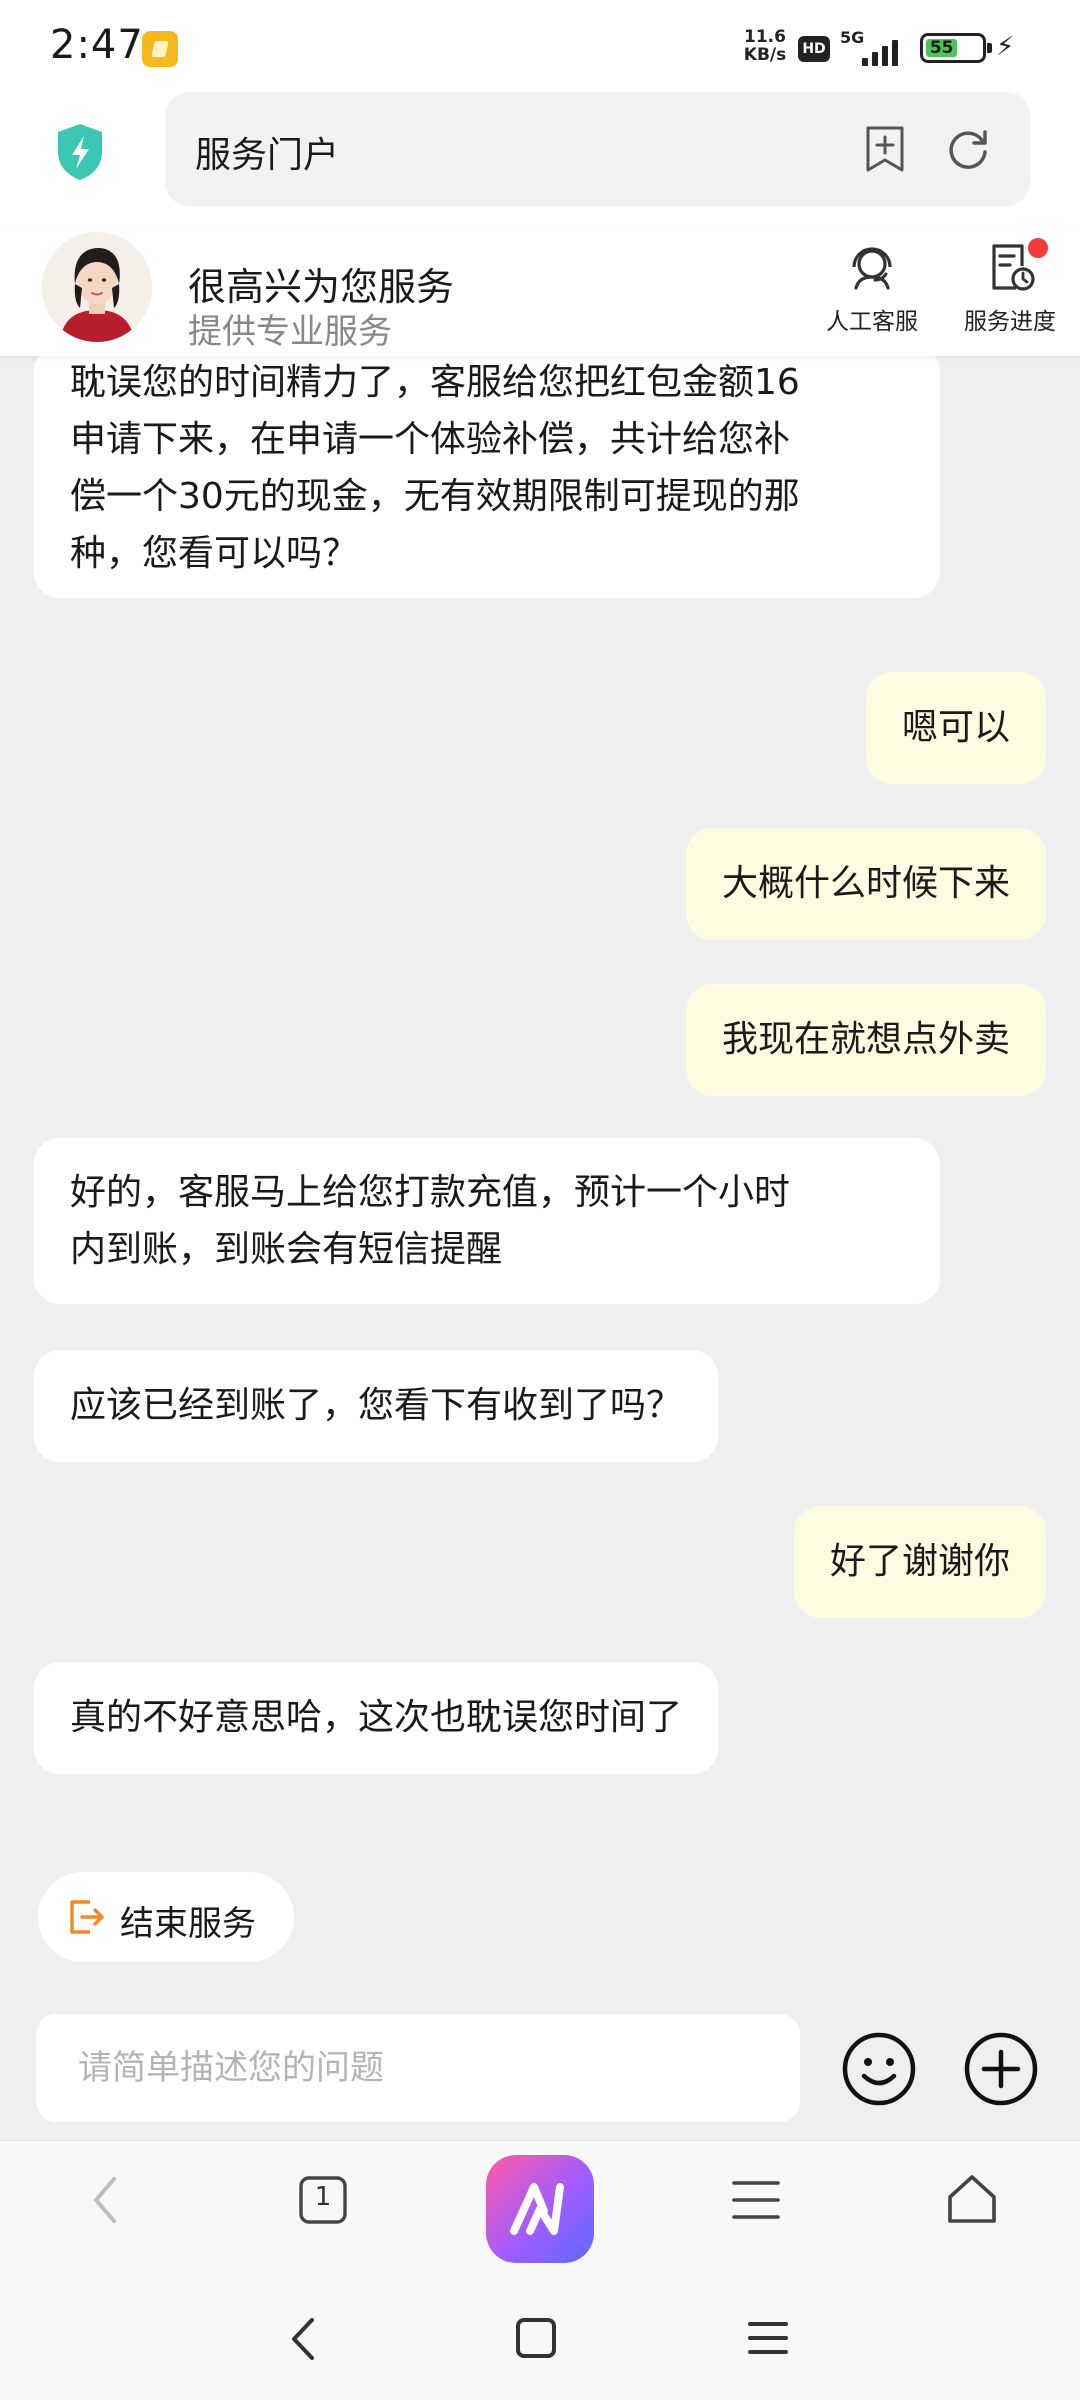 This screenshot has width=1080, height=2400. What do you see at coordinates (267, 155) in the screenshot?
I see `address-bar-text: 服务门户` at bounding box center [267, 155].